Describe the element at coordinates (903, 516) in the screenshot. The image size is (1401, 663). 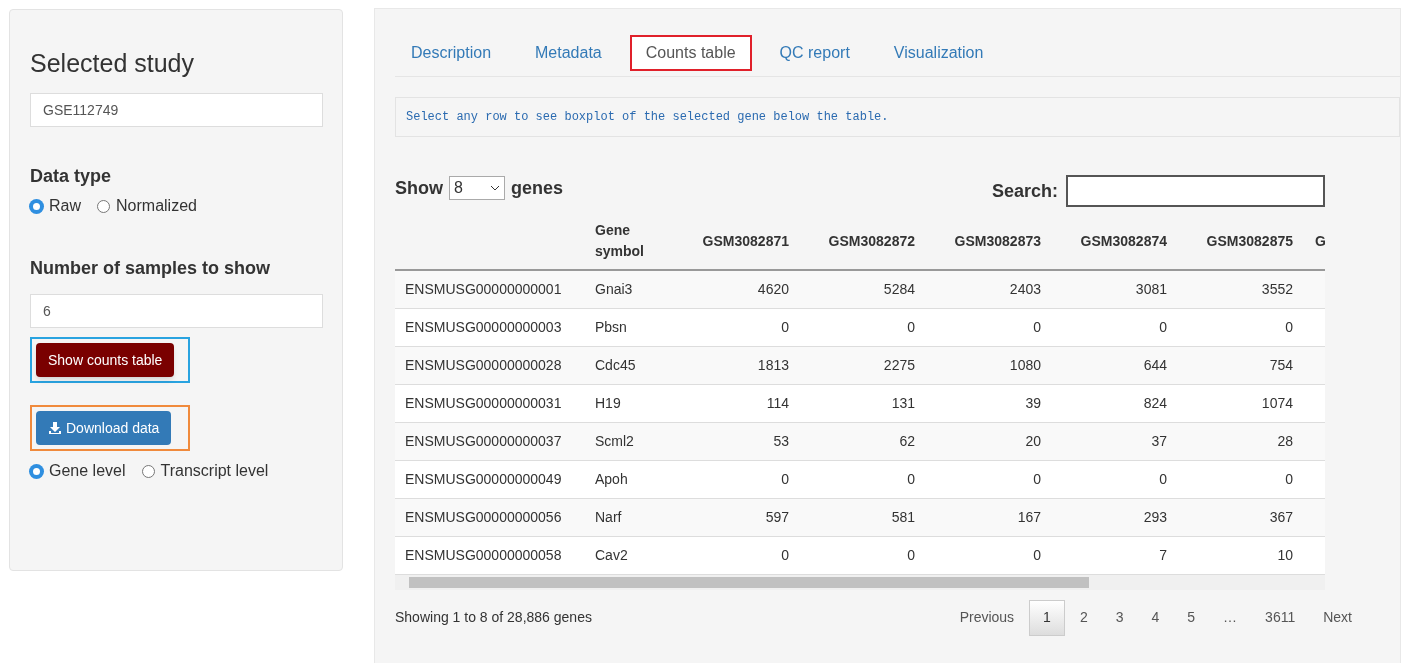
I see `table-cell: 581` at that location.